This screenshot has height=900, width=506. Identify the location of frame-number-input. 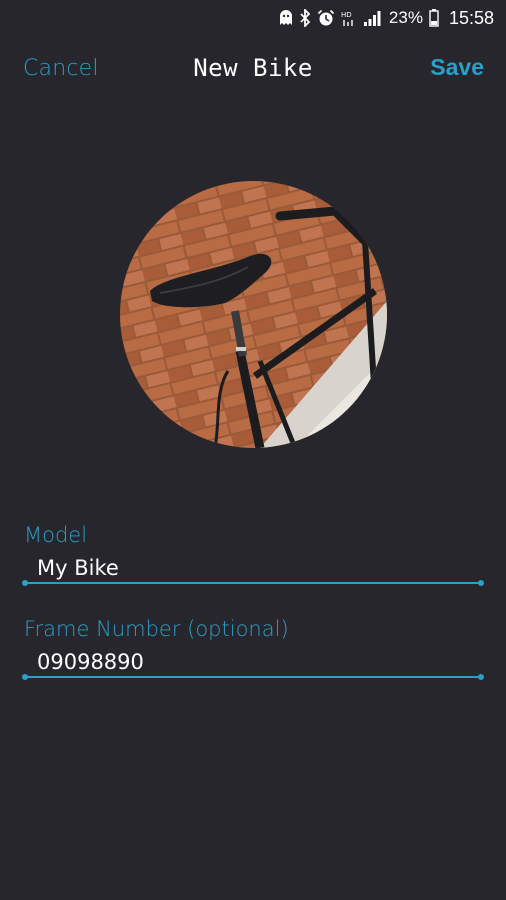
(253, 662).